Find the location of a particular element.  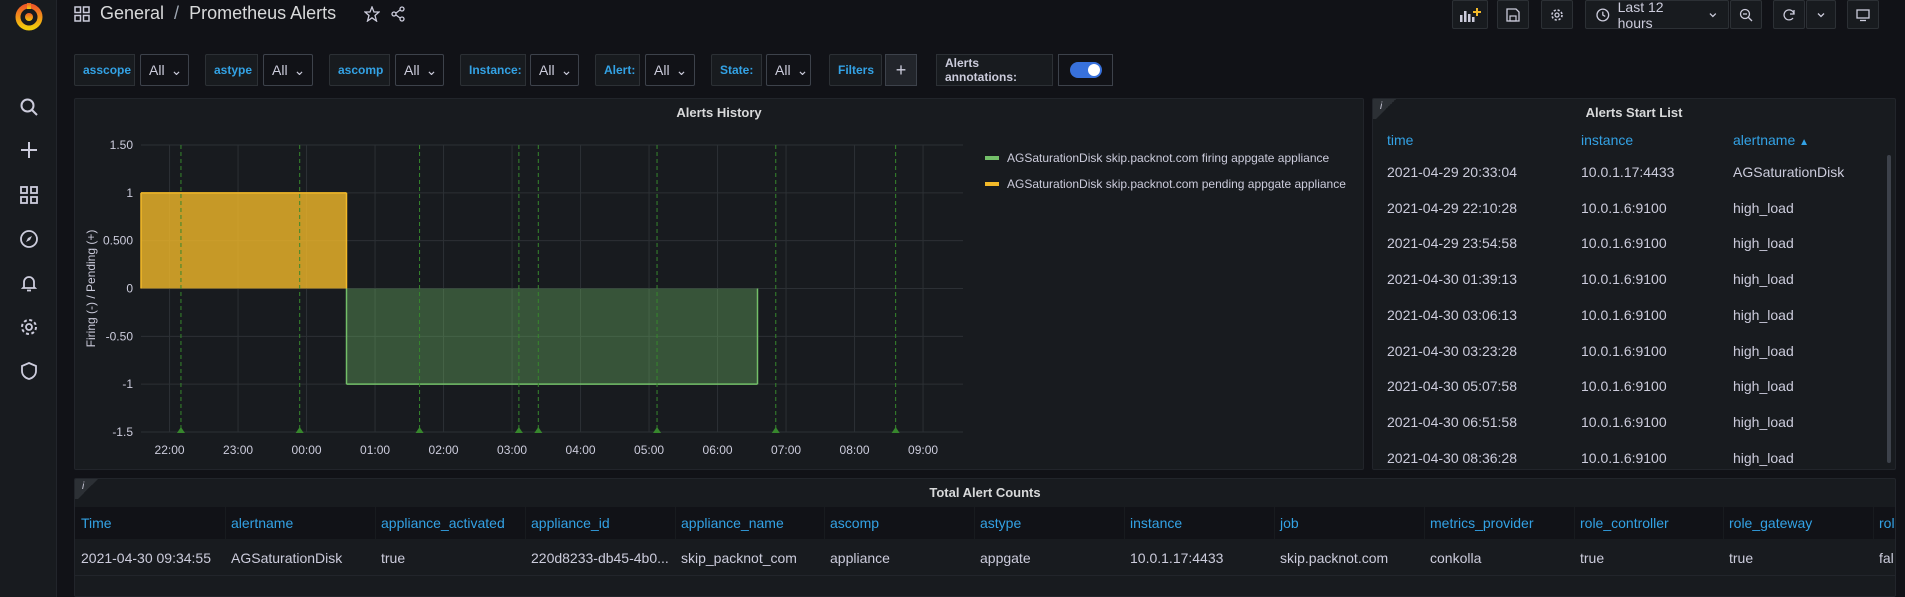

page-title: Prometheus Alerts is located at coordinates (262, 13).